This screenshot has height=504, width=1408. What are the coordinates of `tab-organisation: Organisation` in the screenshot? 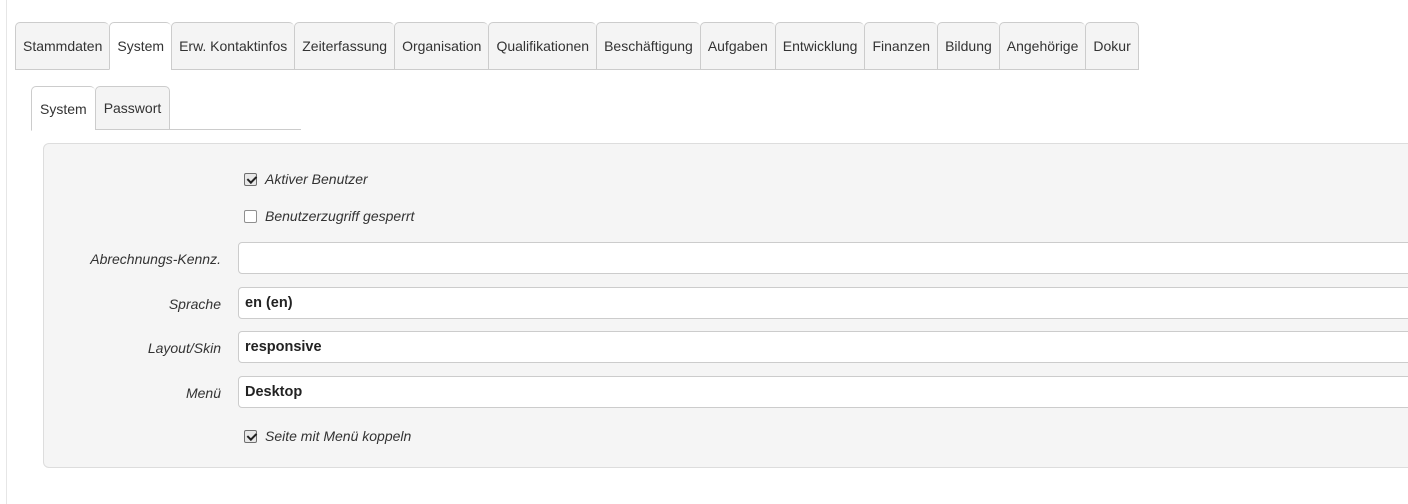 It's located at (441, 46).